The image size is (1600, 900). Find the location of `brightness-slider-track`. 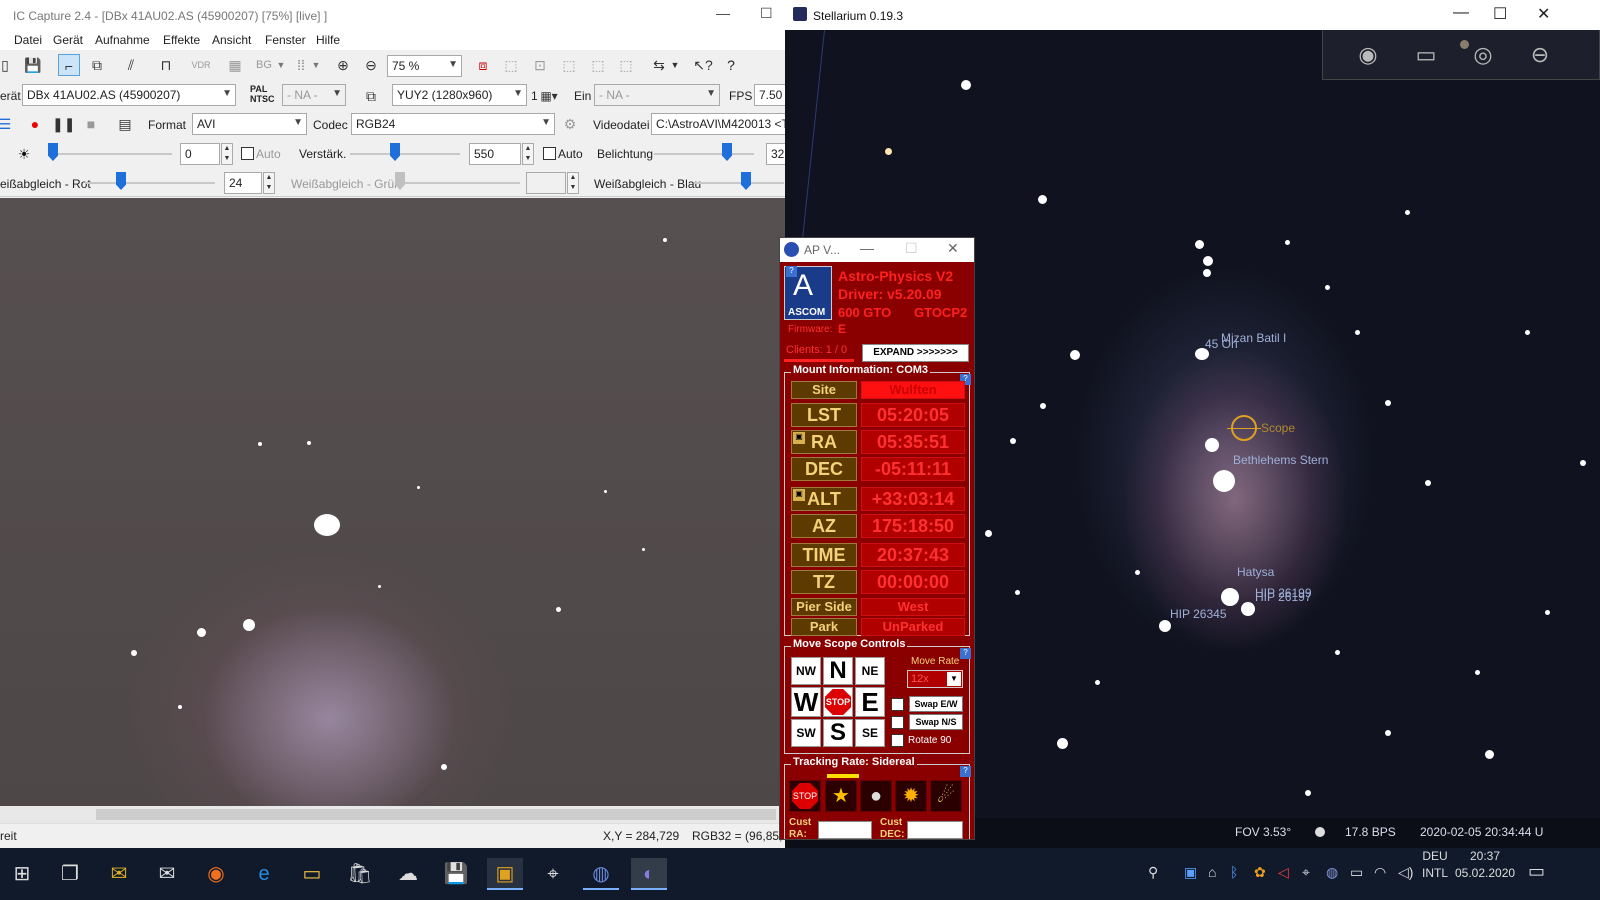

brightness-slider-track is located at coordinates (110, 154).